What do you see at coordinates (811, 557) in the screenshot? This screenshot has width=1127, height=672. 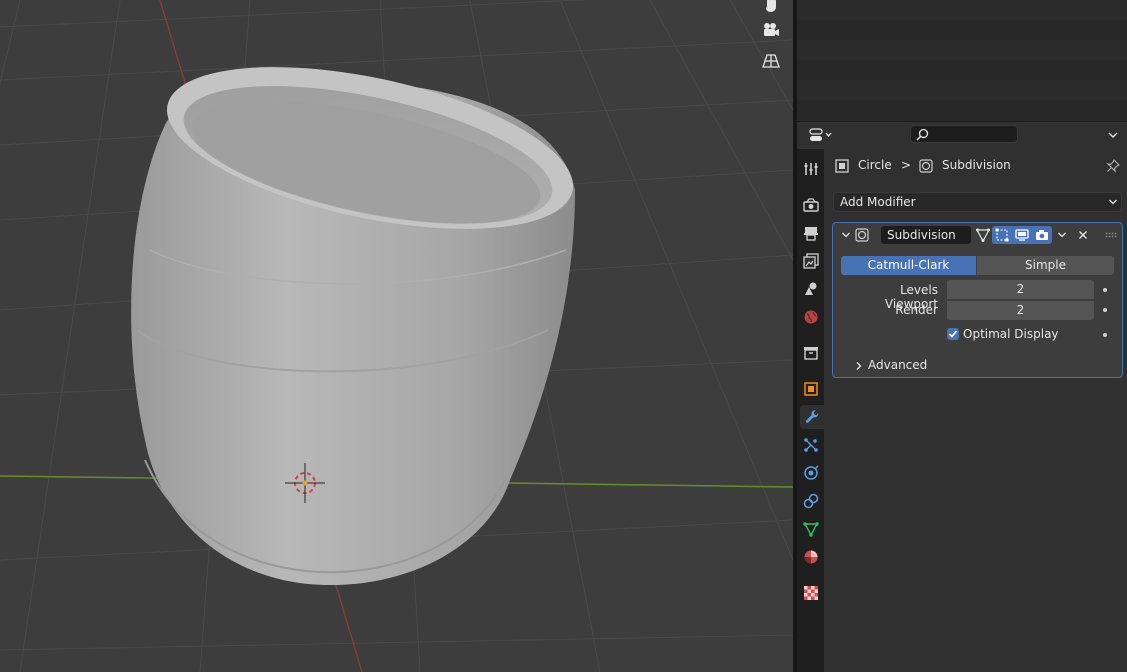 I see `material-icon` at bounding box center [811, 557].